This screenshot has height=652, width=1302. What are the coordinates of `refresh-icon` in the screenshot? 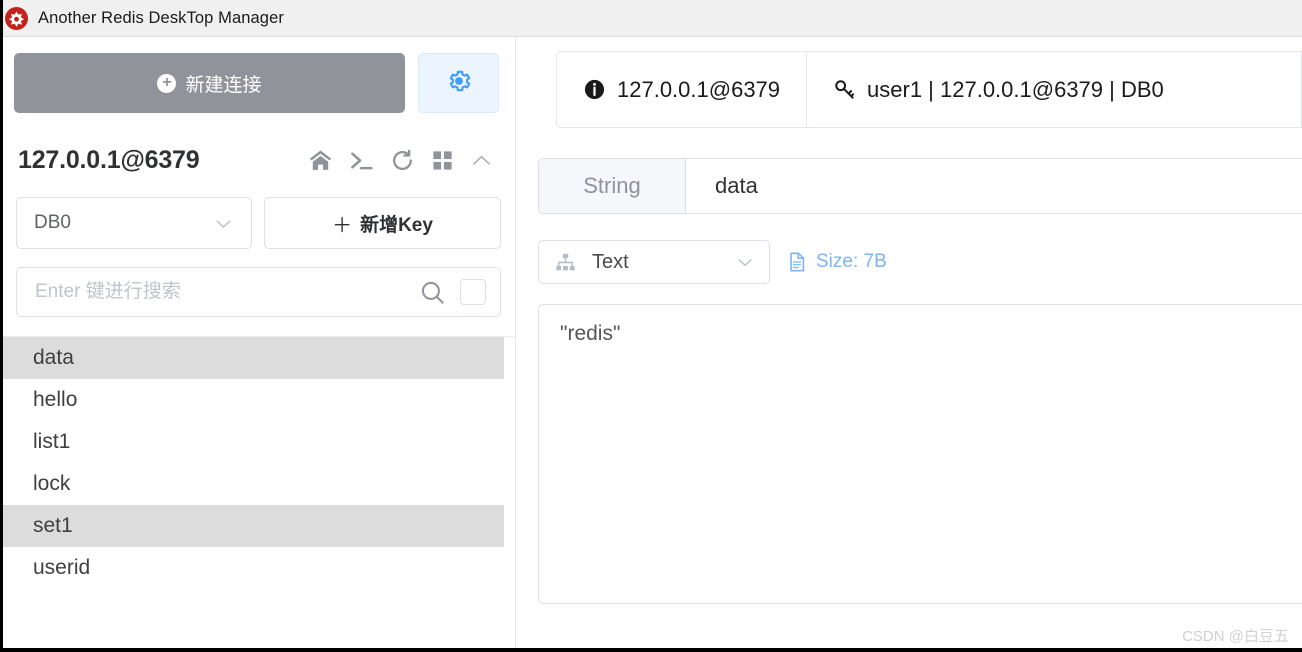 It's located at (402, 160).